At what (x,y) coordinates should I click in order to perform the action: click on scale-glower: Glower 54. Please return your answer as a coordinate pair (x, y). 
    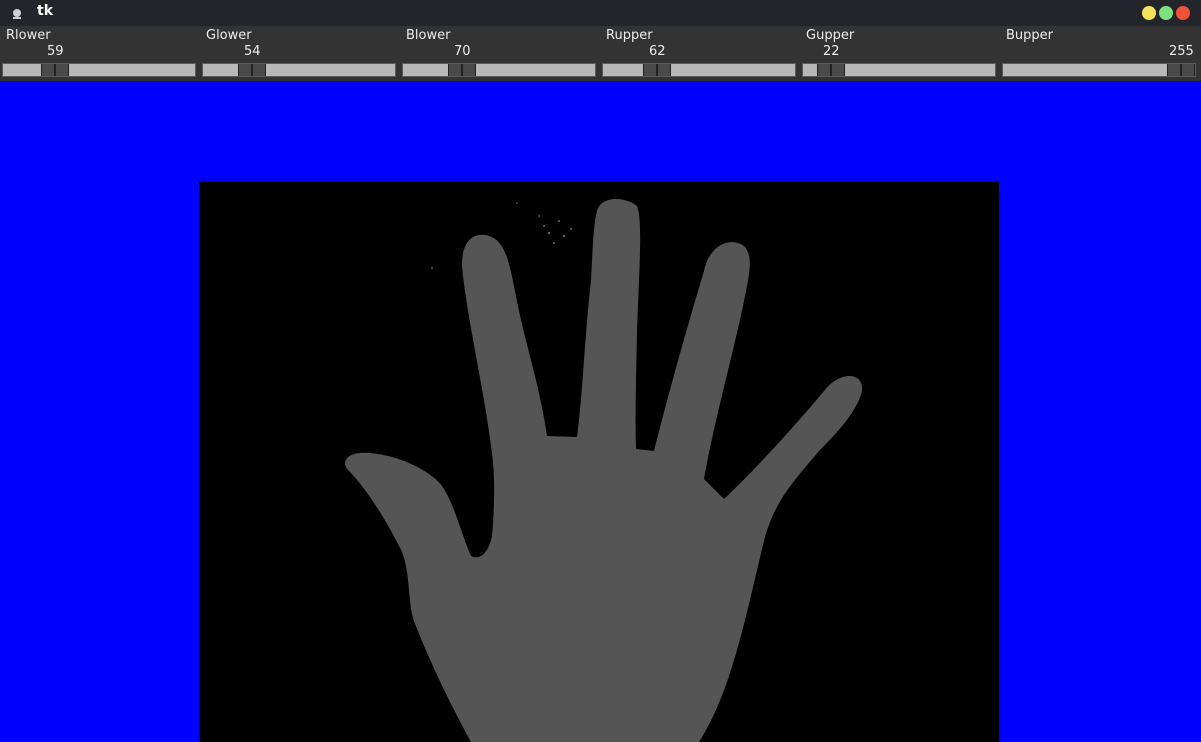
    Looking at the image, I should click on (300, 53).